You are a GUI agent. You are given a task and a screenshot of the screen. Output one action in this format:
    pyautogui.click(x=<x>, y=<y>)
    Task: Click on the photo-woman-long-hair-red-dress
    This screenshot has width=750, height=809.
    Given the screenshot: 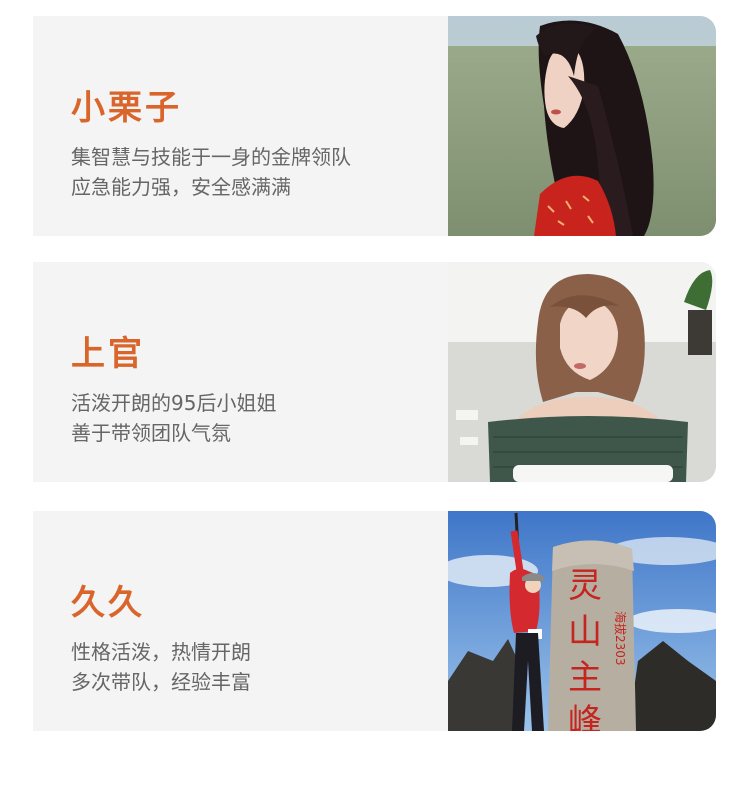 What is the action you would take?
    pyautogui.click(x=582, y=126)
    